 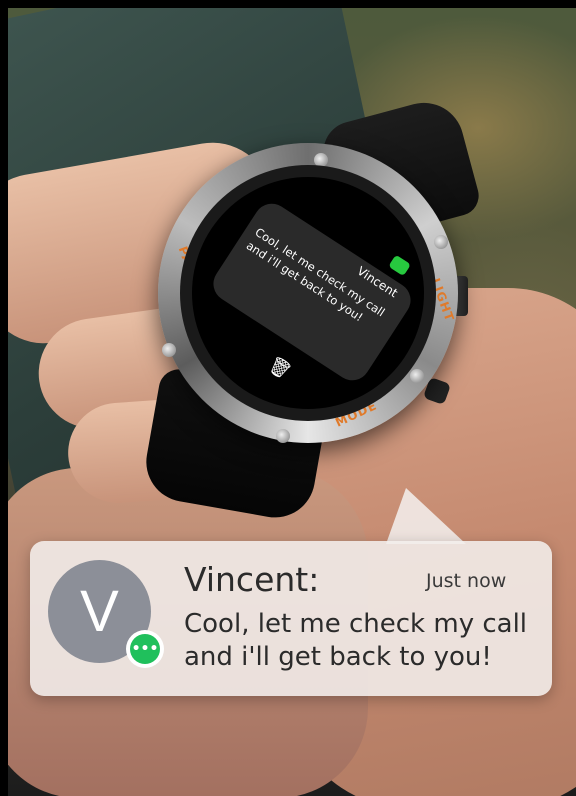 I want to click on trash-icon: 🗑, so click(x=279, y=368).